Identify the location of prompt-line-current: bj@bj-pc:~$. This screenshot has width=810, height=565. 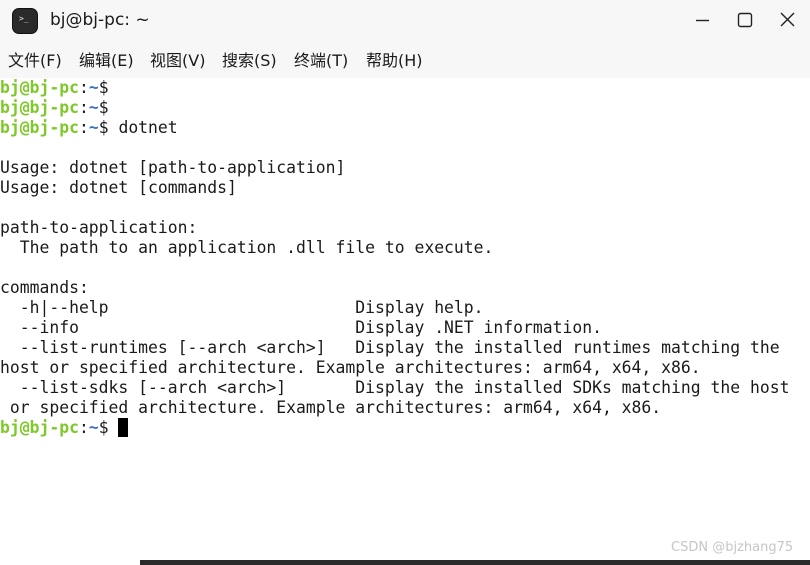
(64, 428).